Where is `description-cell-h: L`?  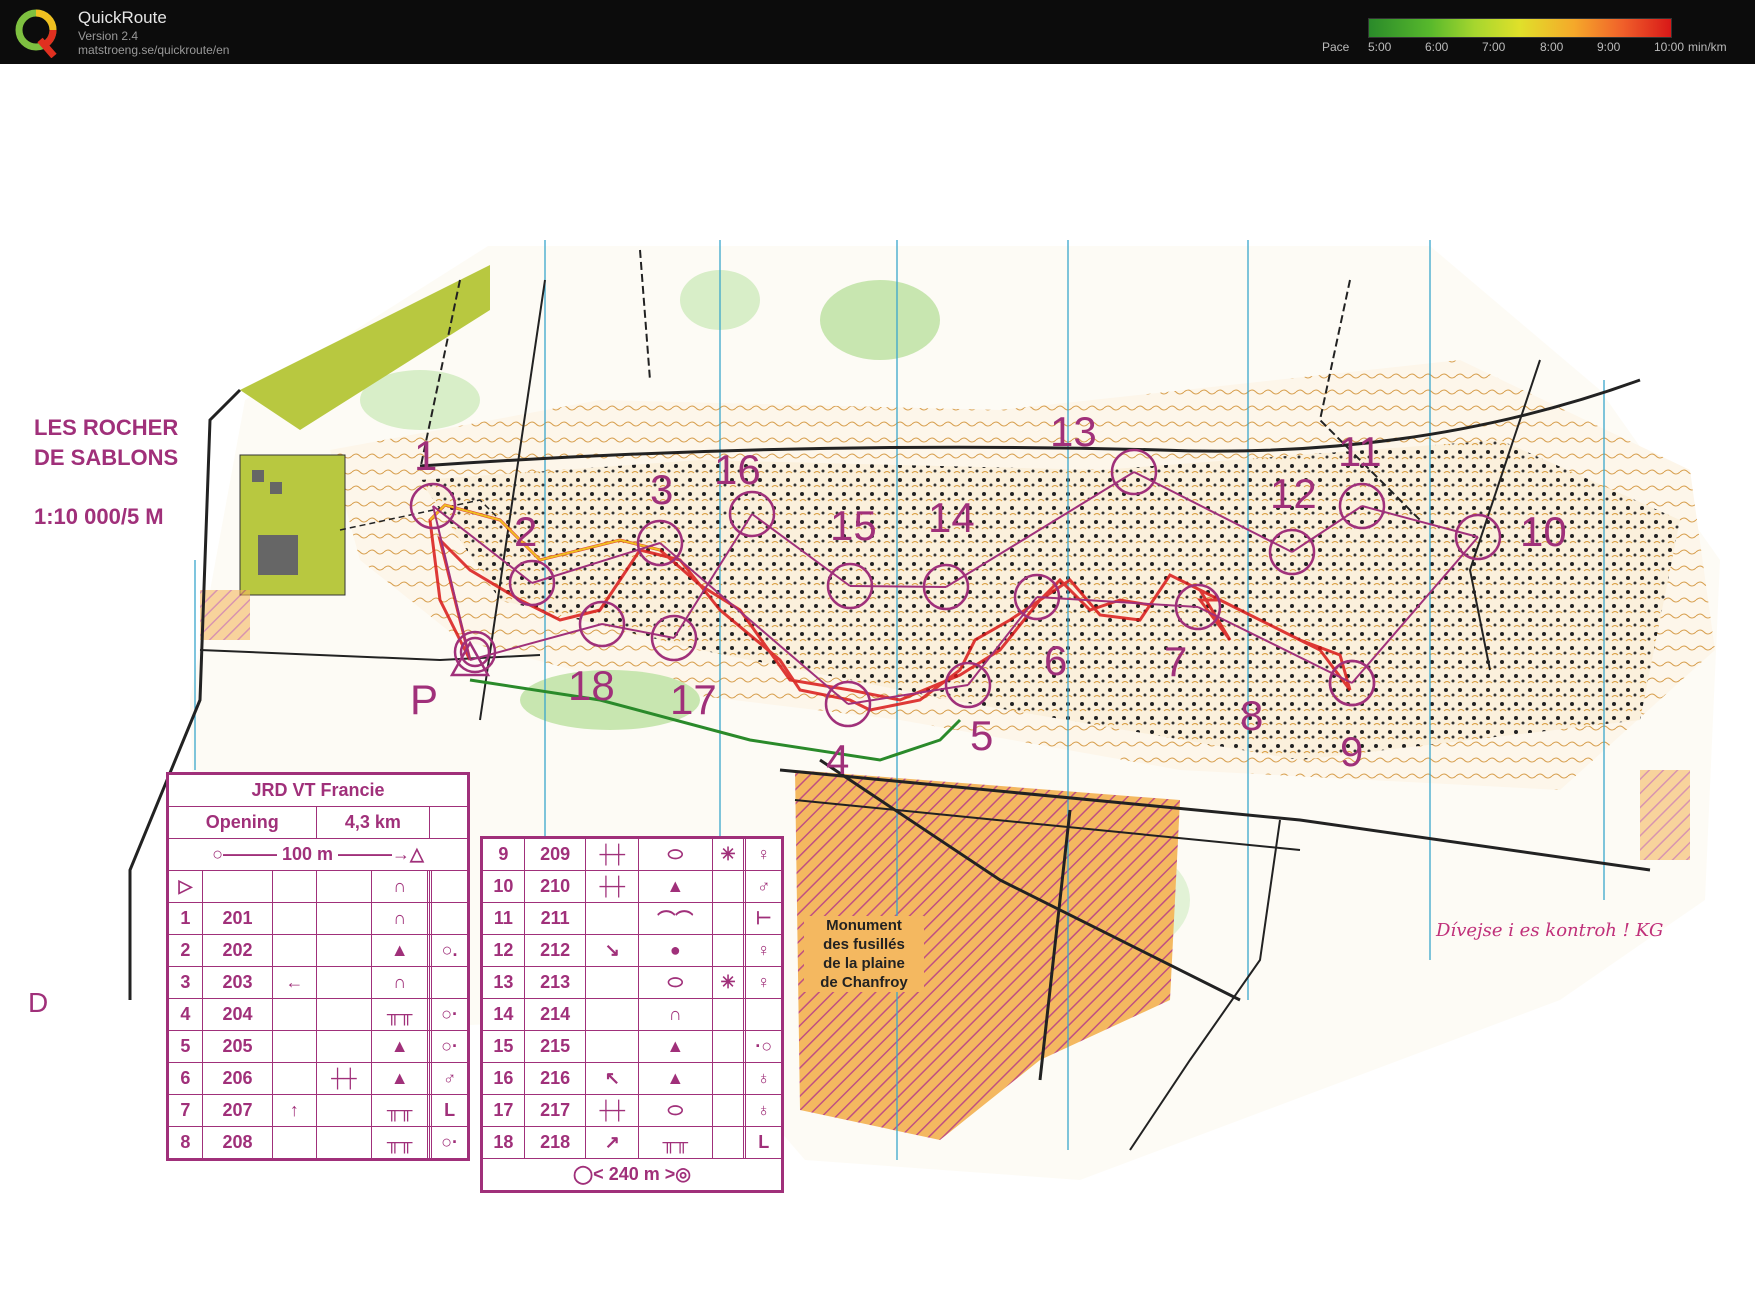
description-cell-h: L is located at coordinates (449, 1110).